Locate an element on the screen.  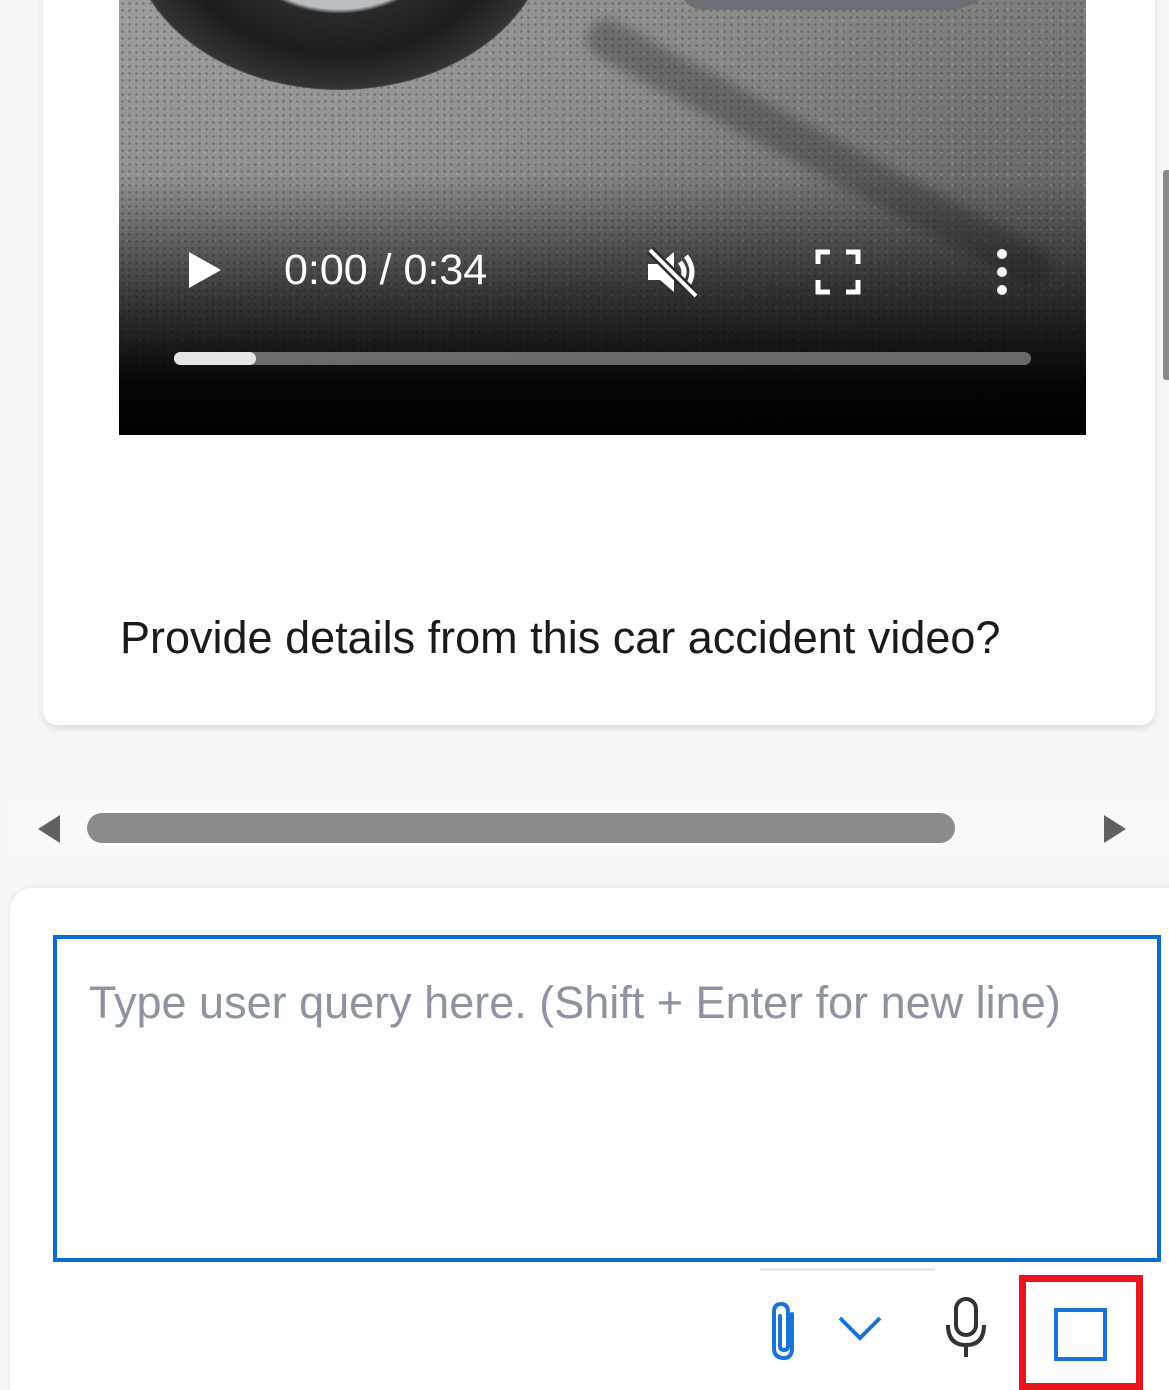
scroll-left-arrow-icon is located at coordinates (49, 829).